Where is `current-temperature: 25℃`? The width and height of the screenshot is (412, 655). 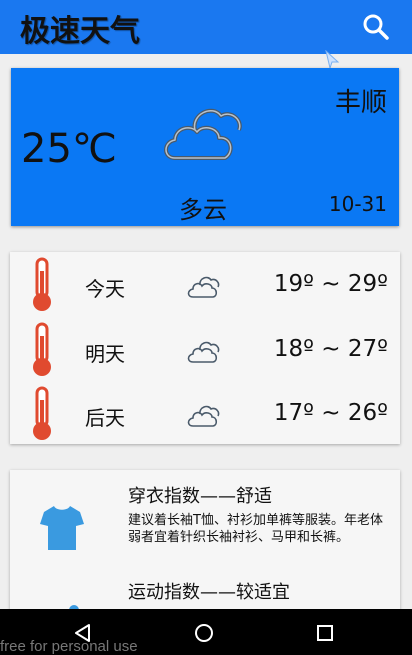
current-temperature: 25℃ is located at coordinates (69, 149).